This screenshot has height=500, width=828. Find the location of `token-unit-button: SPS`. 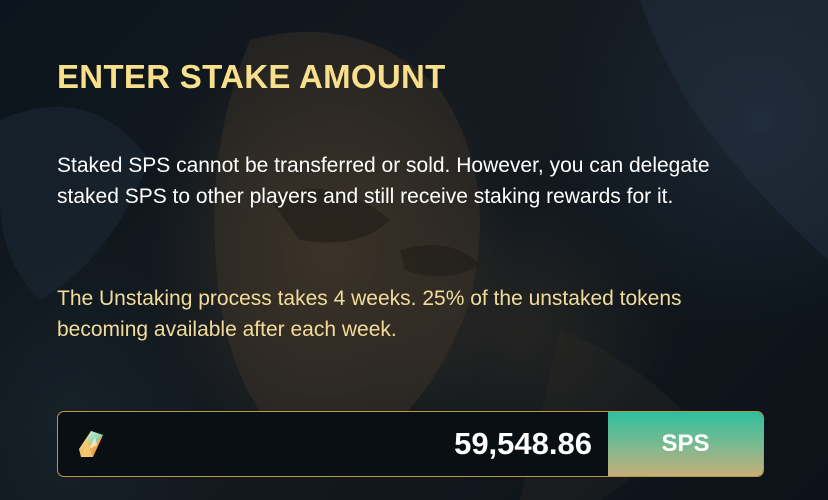

token-unit-button: SPS is located at coordinates (685, 444).